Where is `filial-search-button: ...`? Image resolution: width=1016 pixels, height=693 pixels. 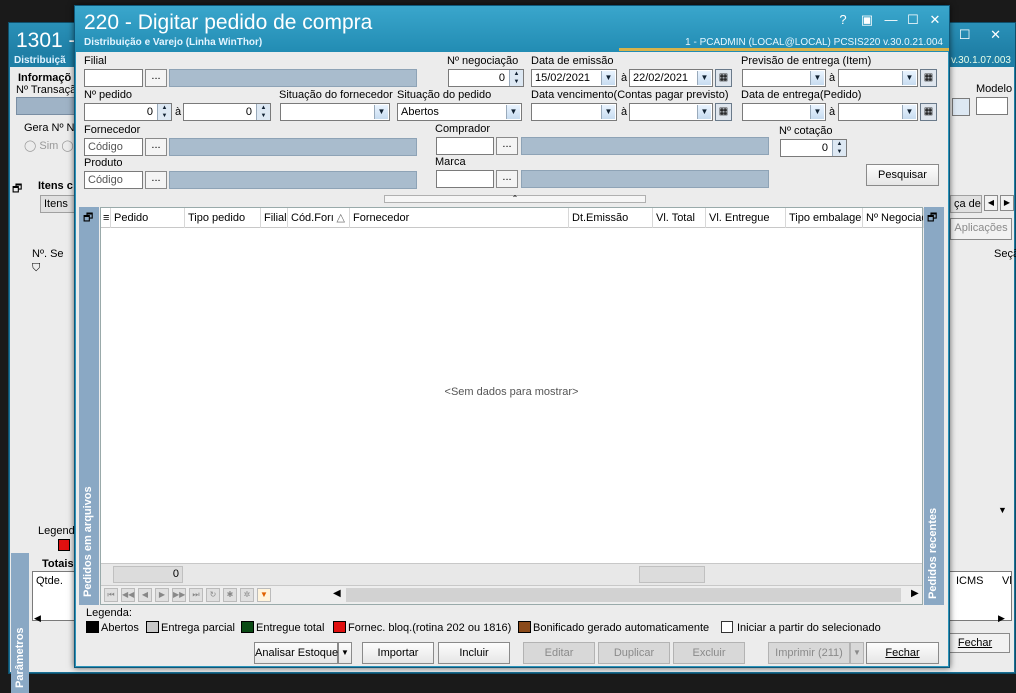 filial-search-button: ... is located at coordinates (156, 78).